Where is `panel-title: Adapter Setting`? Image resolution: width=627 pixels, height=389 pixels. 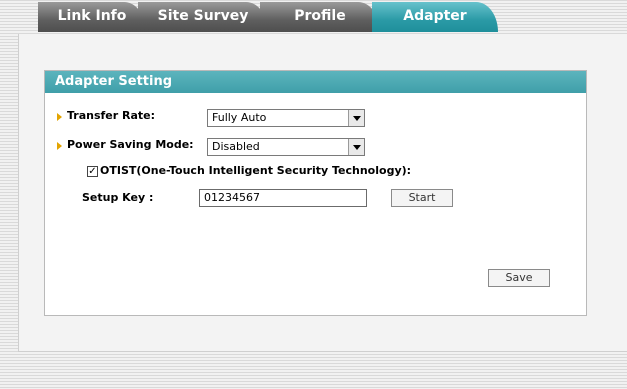
panel-title: Adapter Setting is located at coordinates (315, 82).